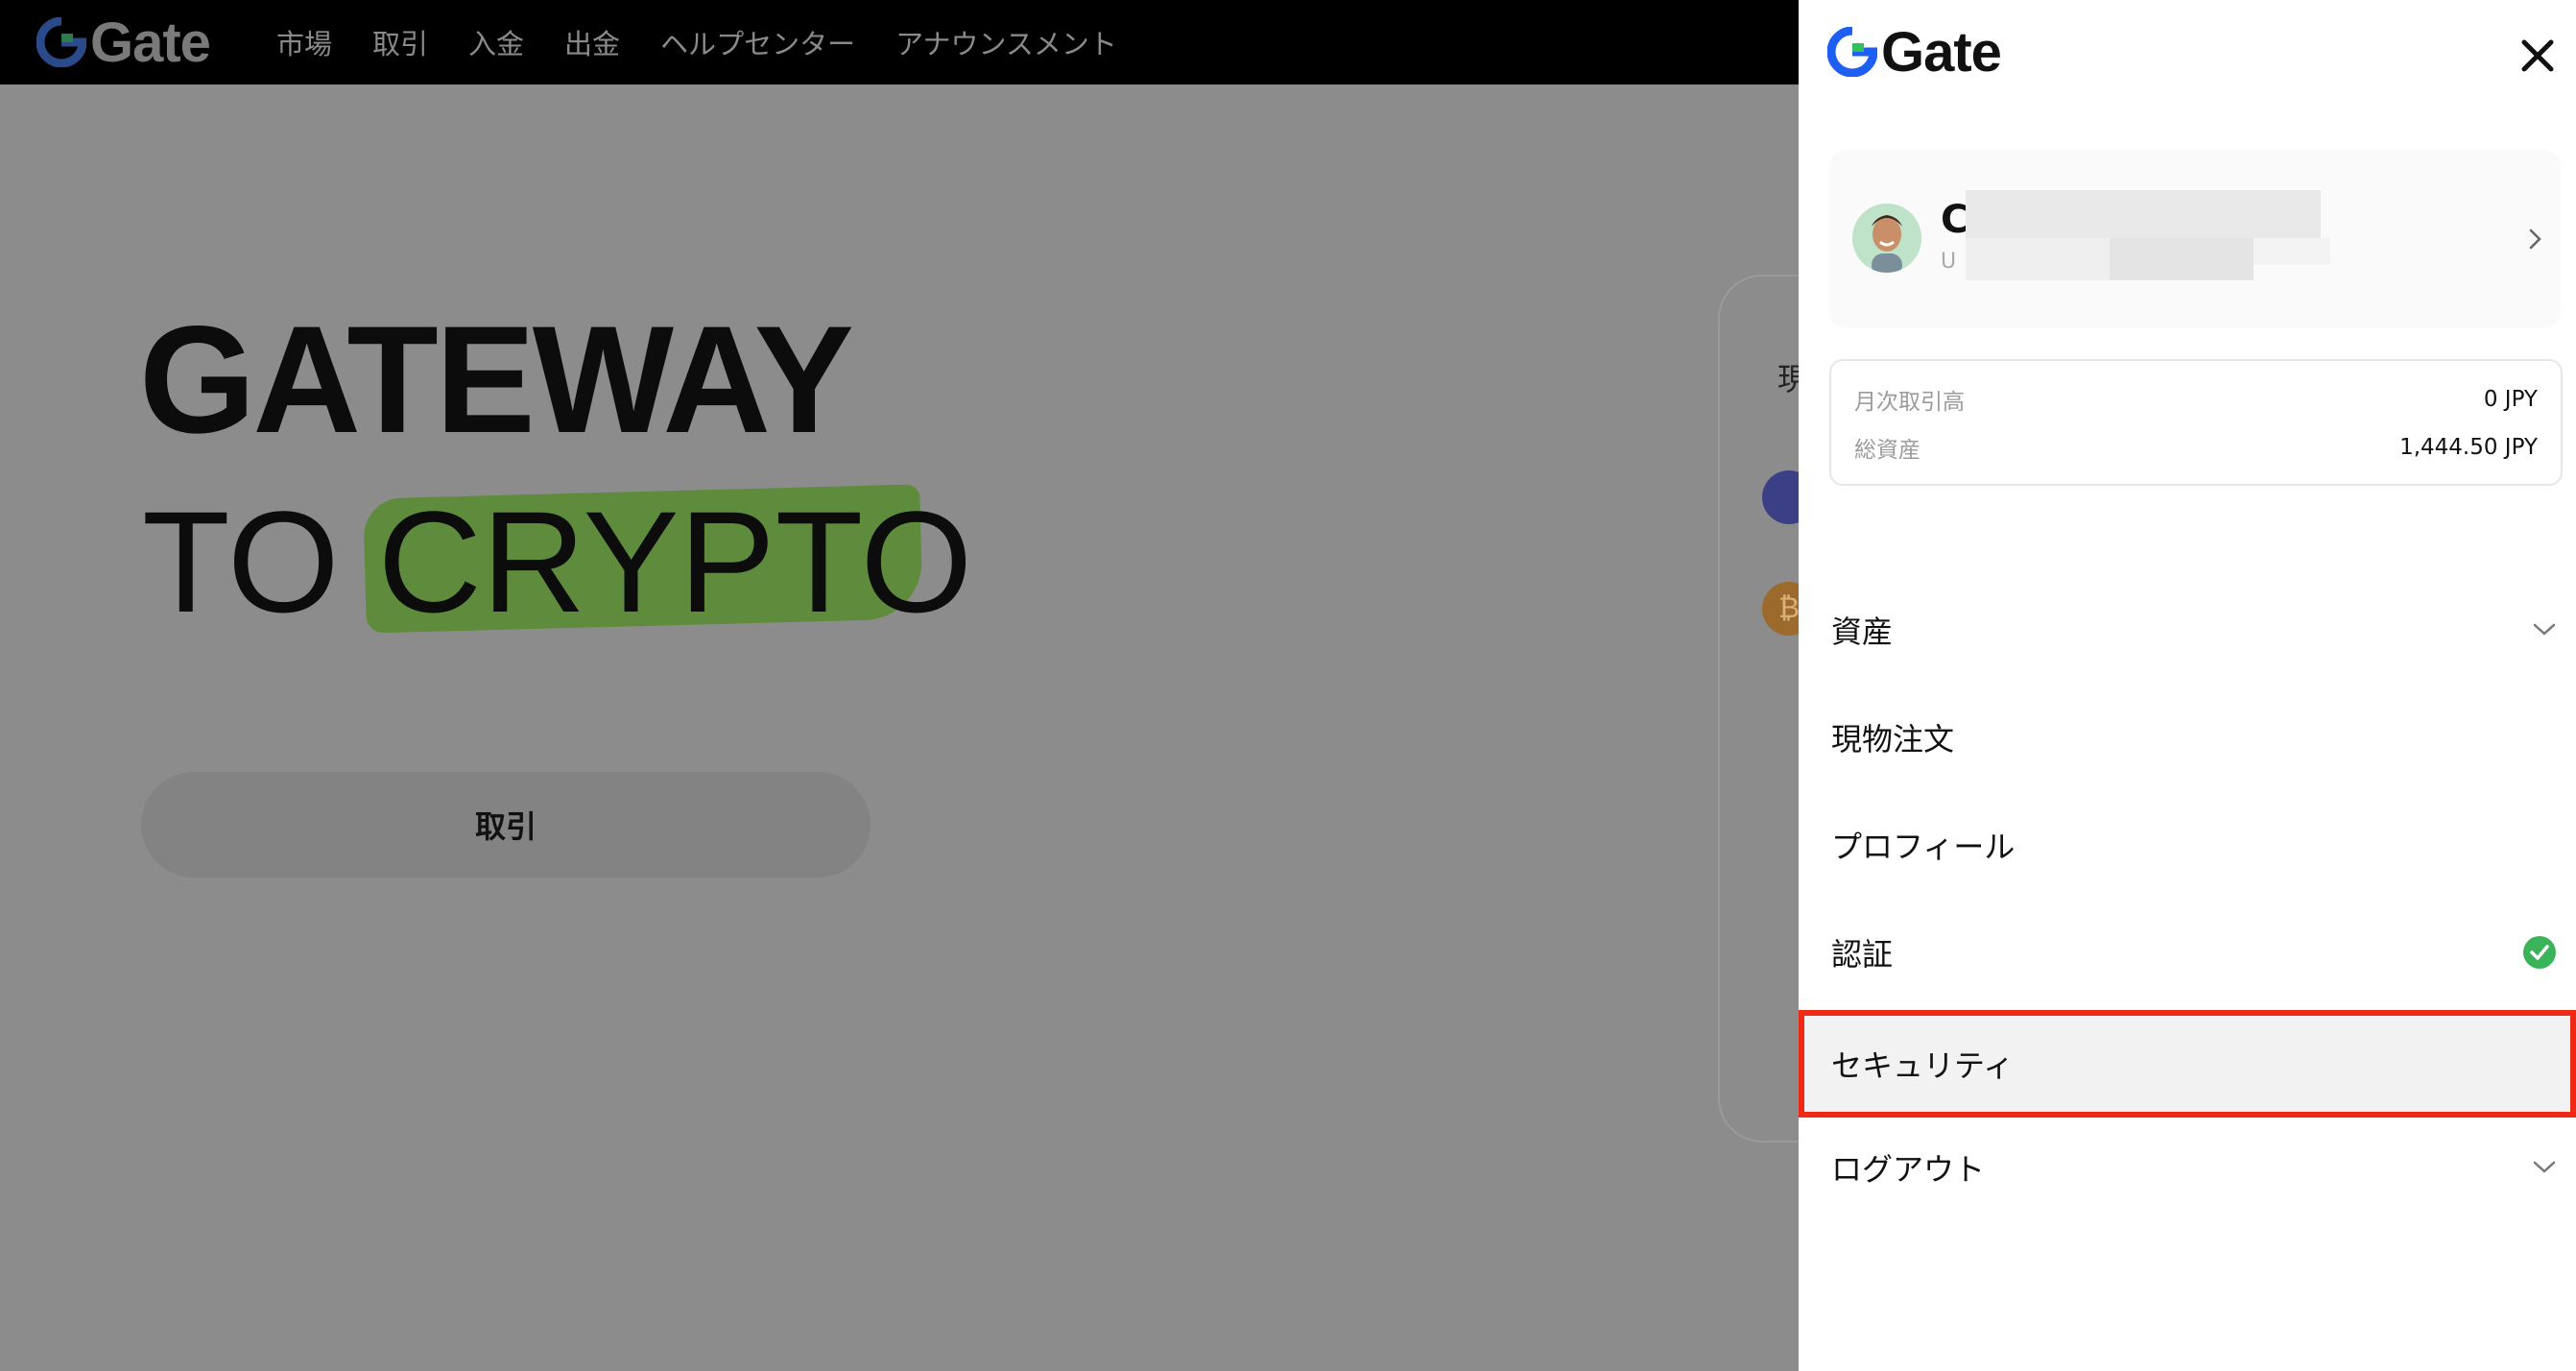 This screenshot has width=2576, height=1371. What do you see at coordinates (2187, 952) in the screenshot?
I see `menu-item-verification: 認証` at bounding box center [2187, 952].